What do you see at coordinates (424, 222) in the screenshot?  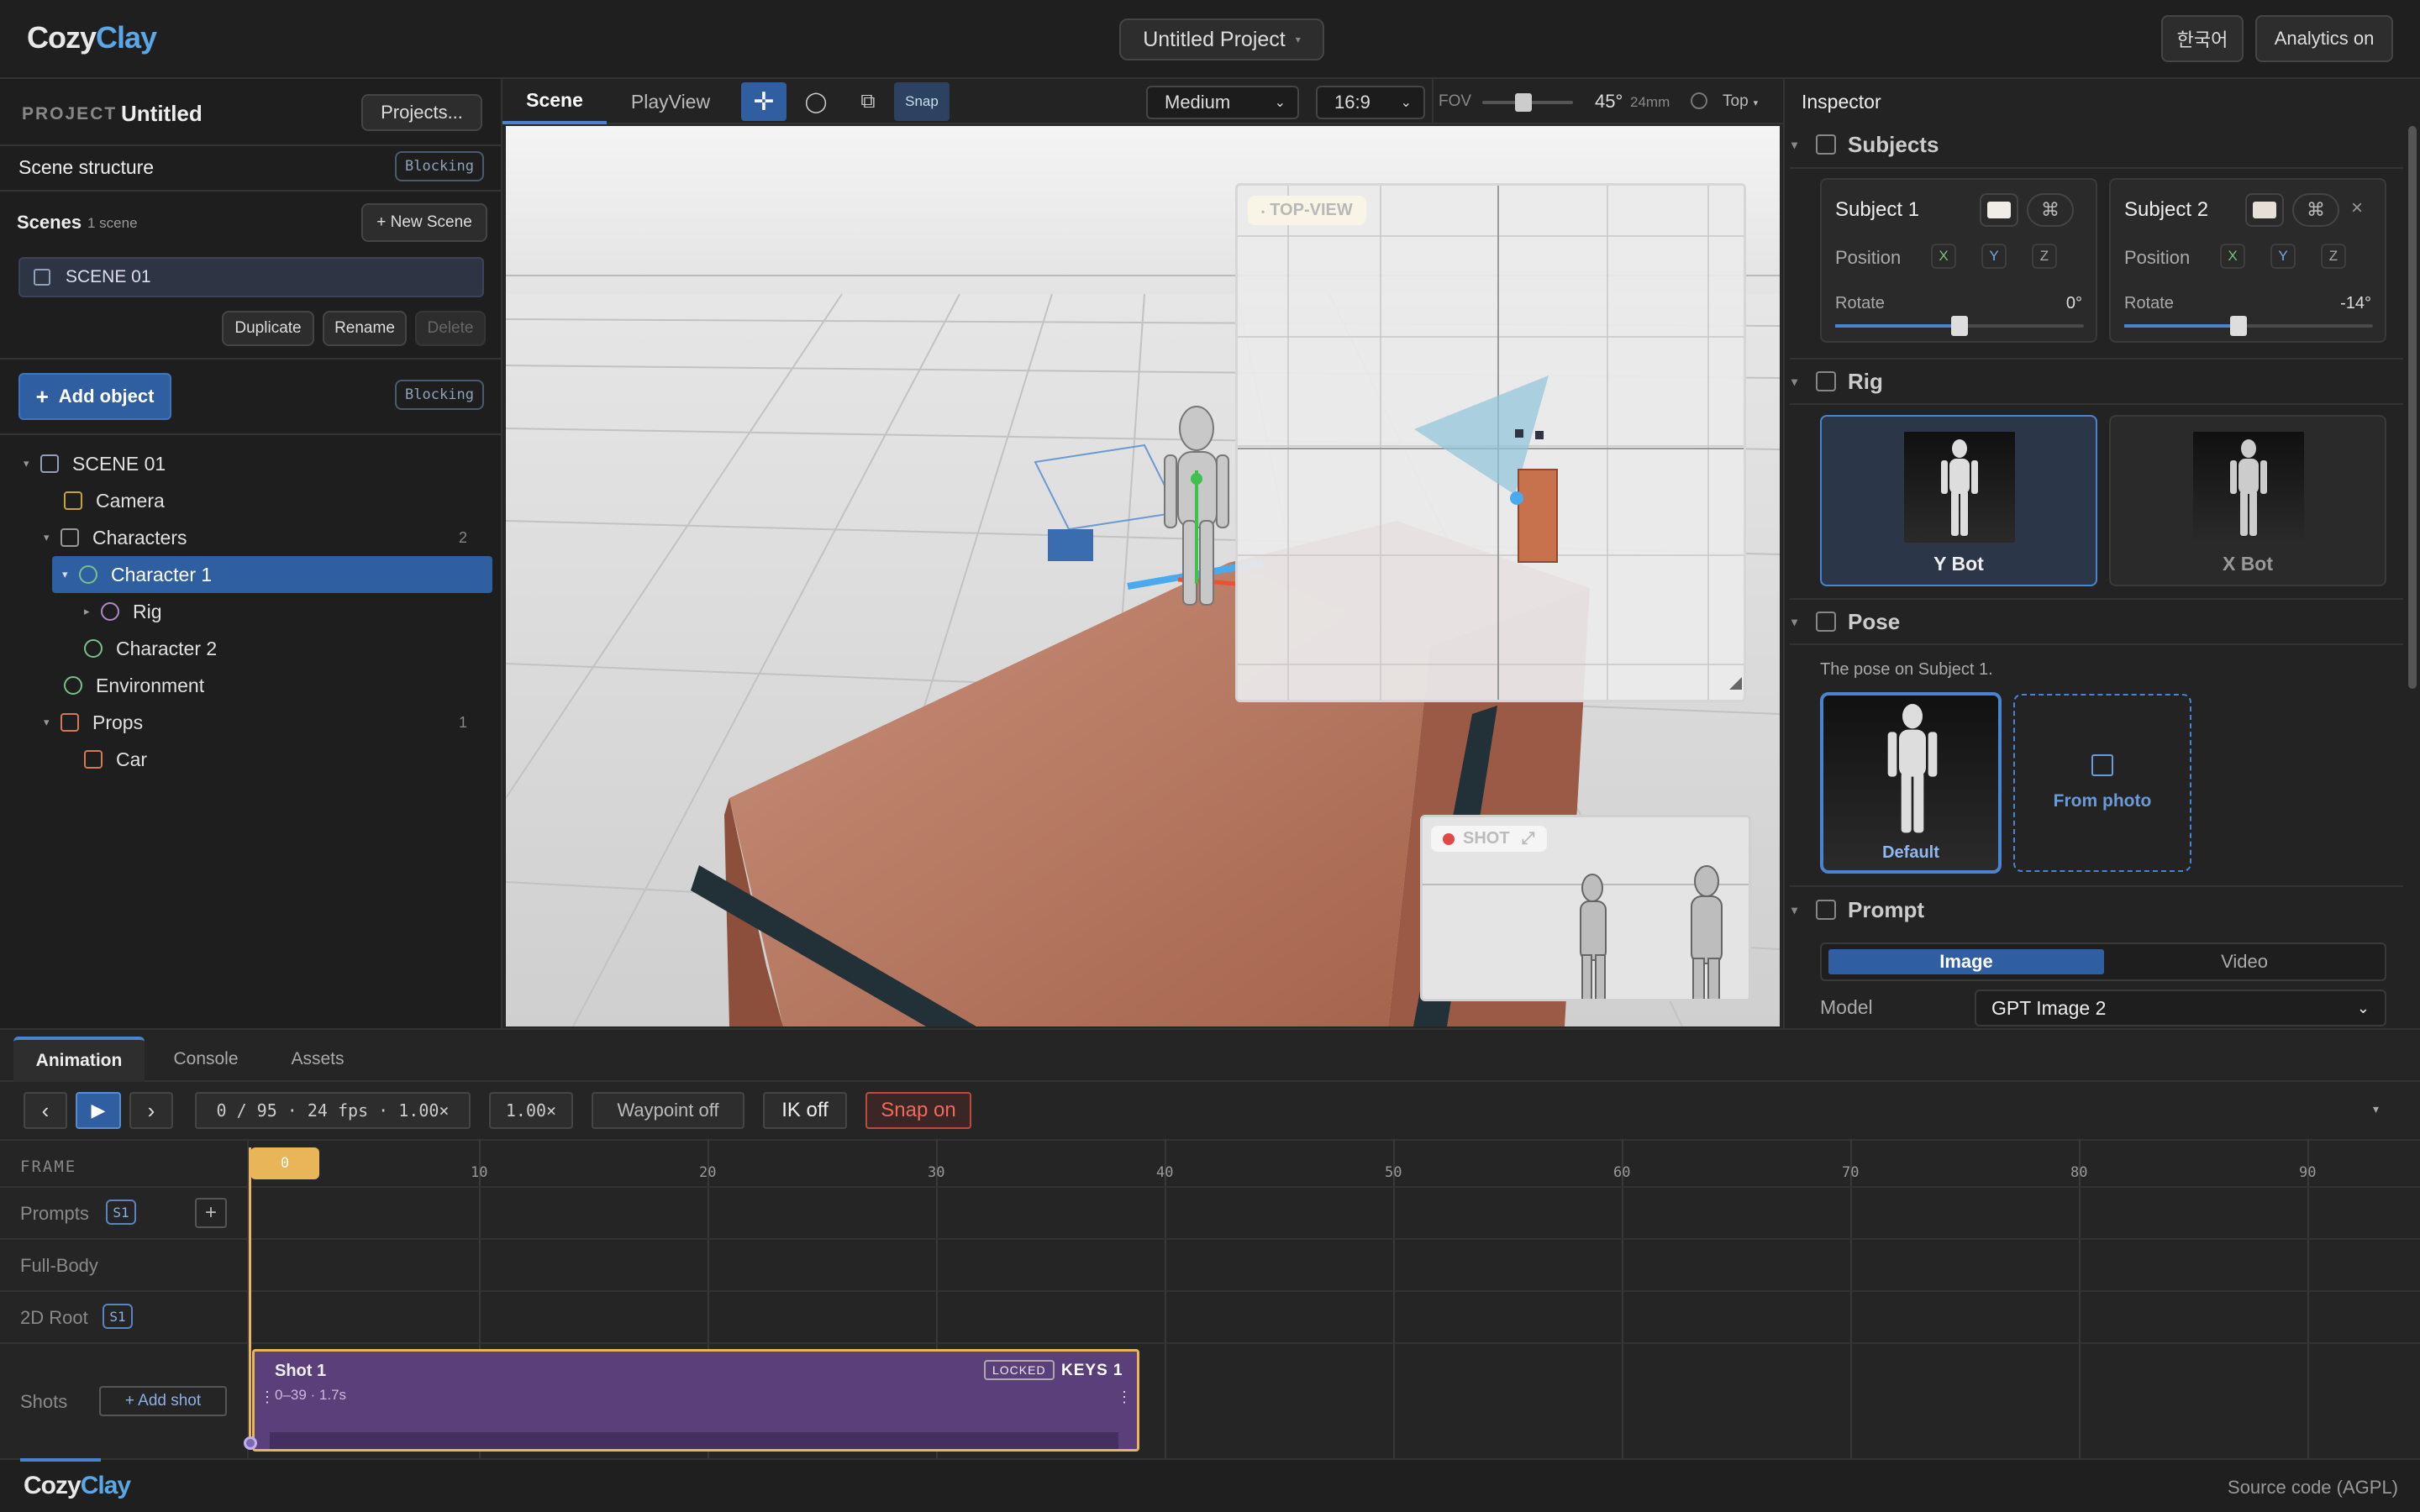 I see `new-scene-button: + New Scene` at bounding box center [424, 222].